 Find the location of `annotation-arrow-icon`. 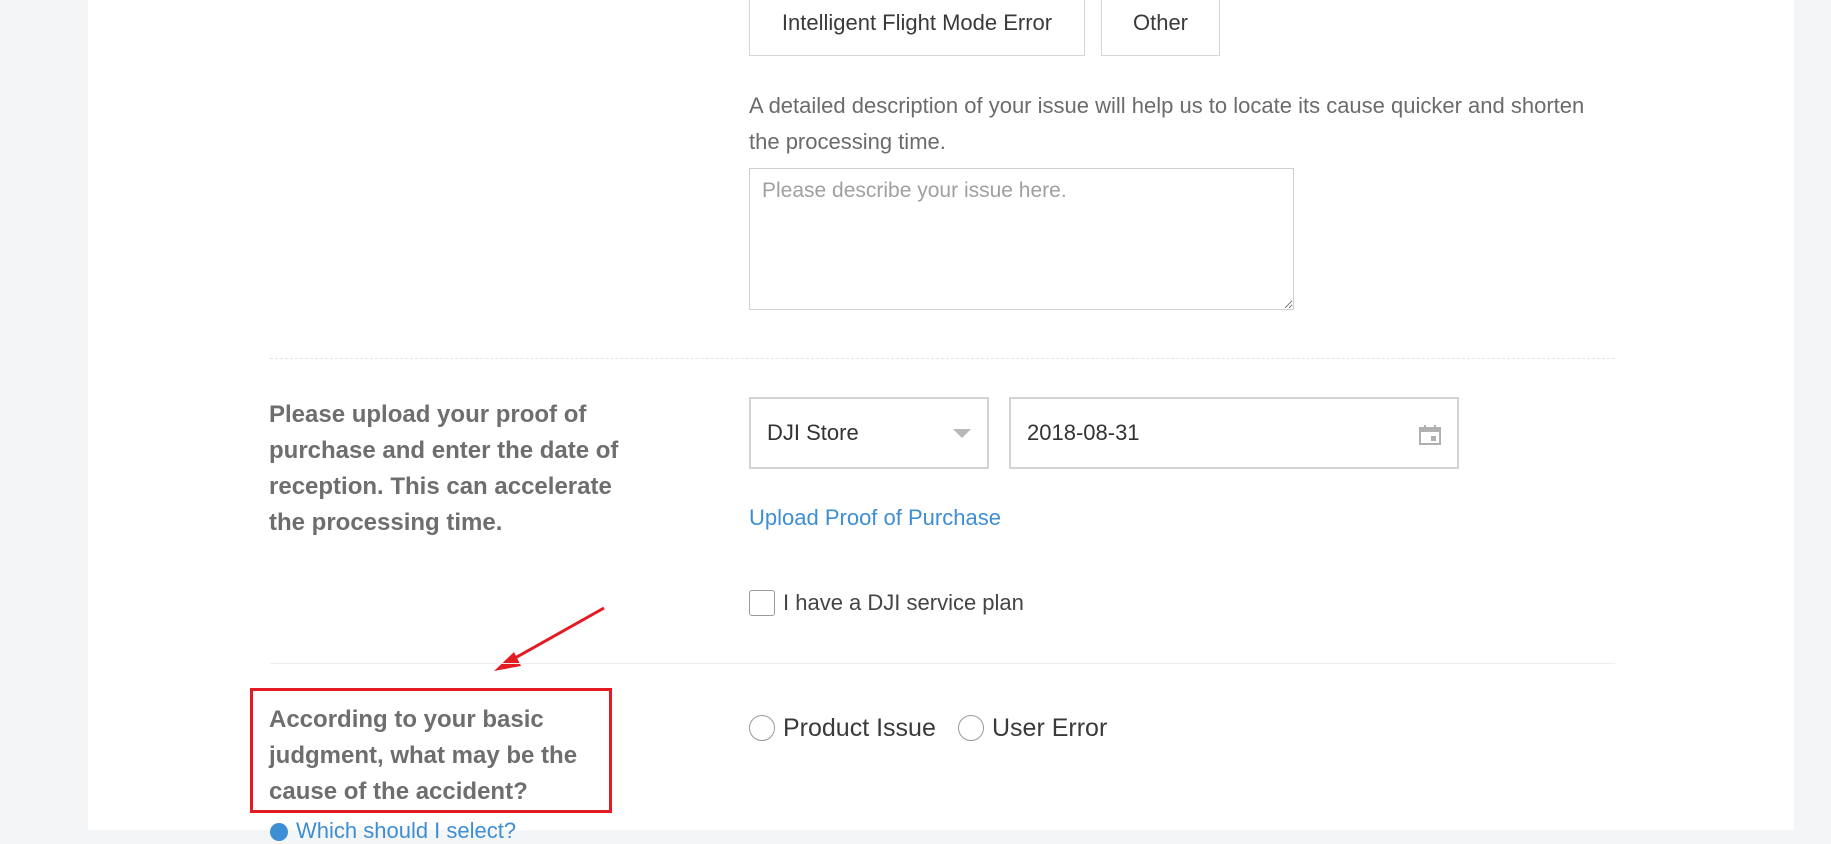

annotation-arrow-icon is located at coordinates (549, 638).